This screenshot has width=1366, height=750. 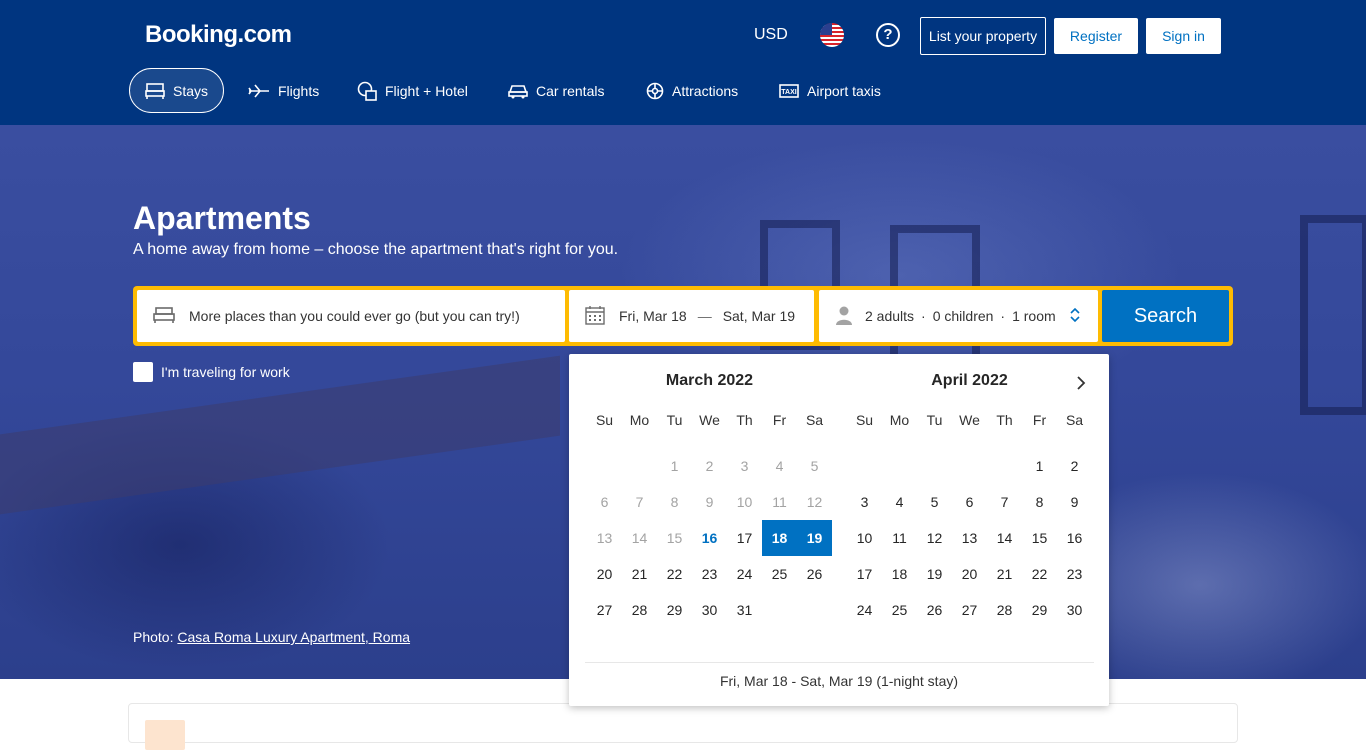 I want to click on list-property-button: List your property, so click(x=983, y=36).